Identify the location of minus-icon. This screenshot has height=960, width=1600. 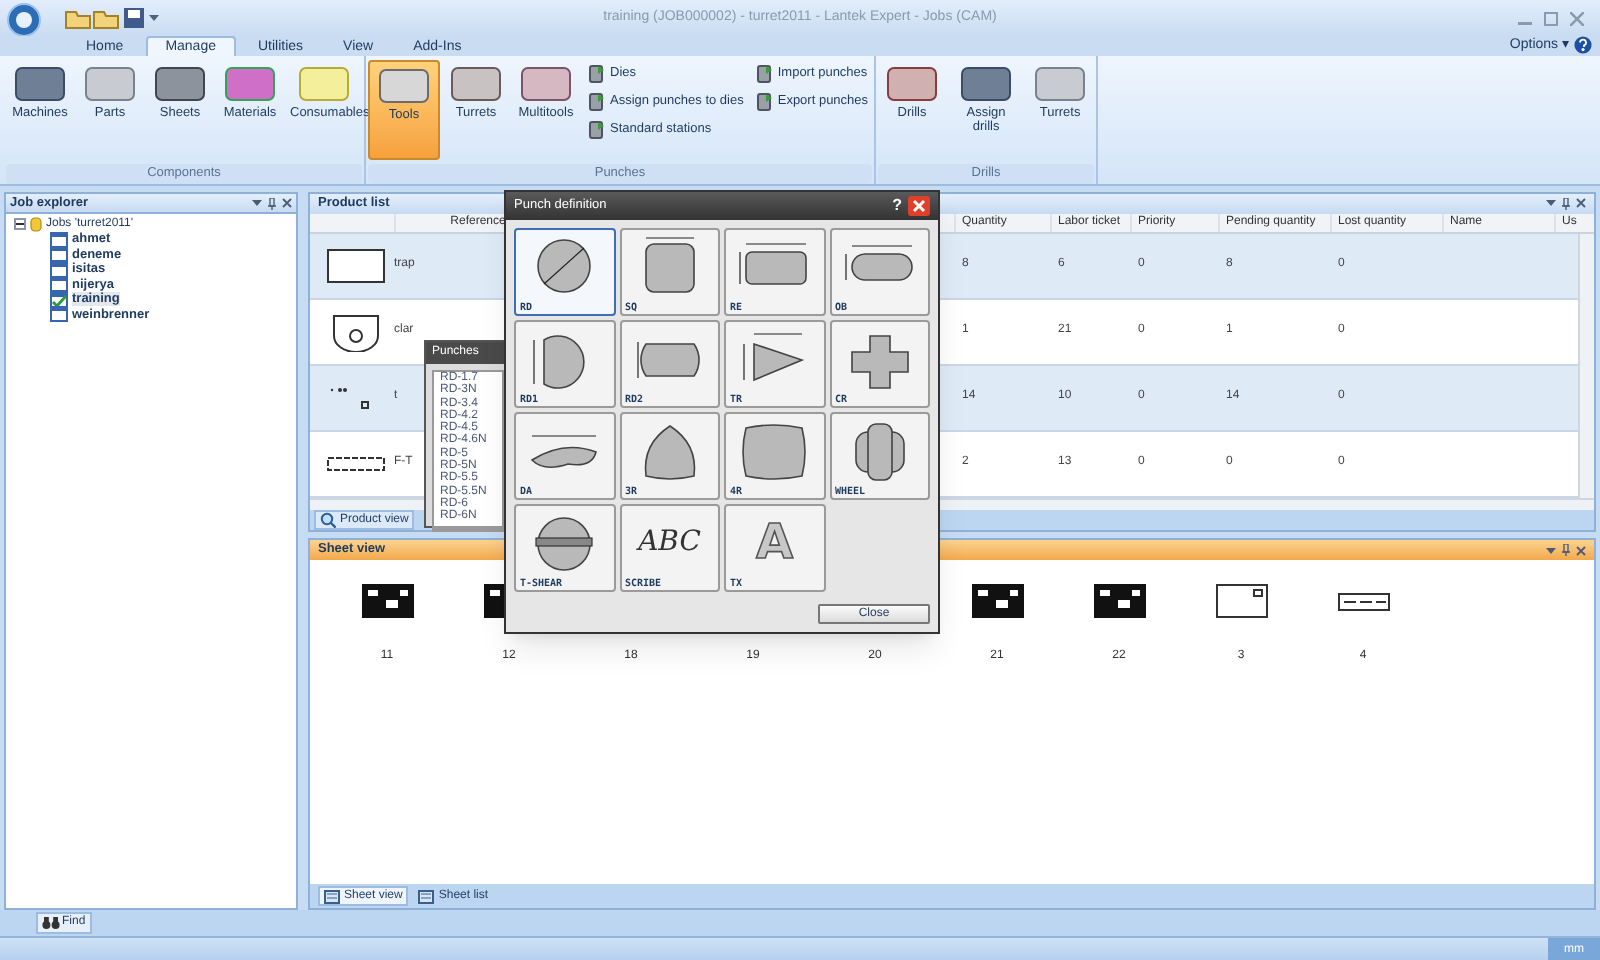
(20, 224).